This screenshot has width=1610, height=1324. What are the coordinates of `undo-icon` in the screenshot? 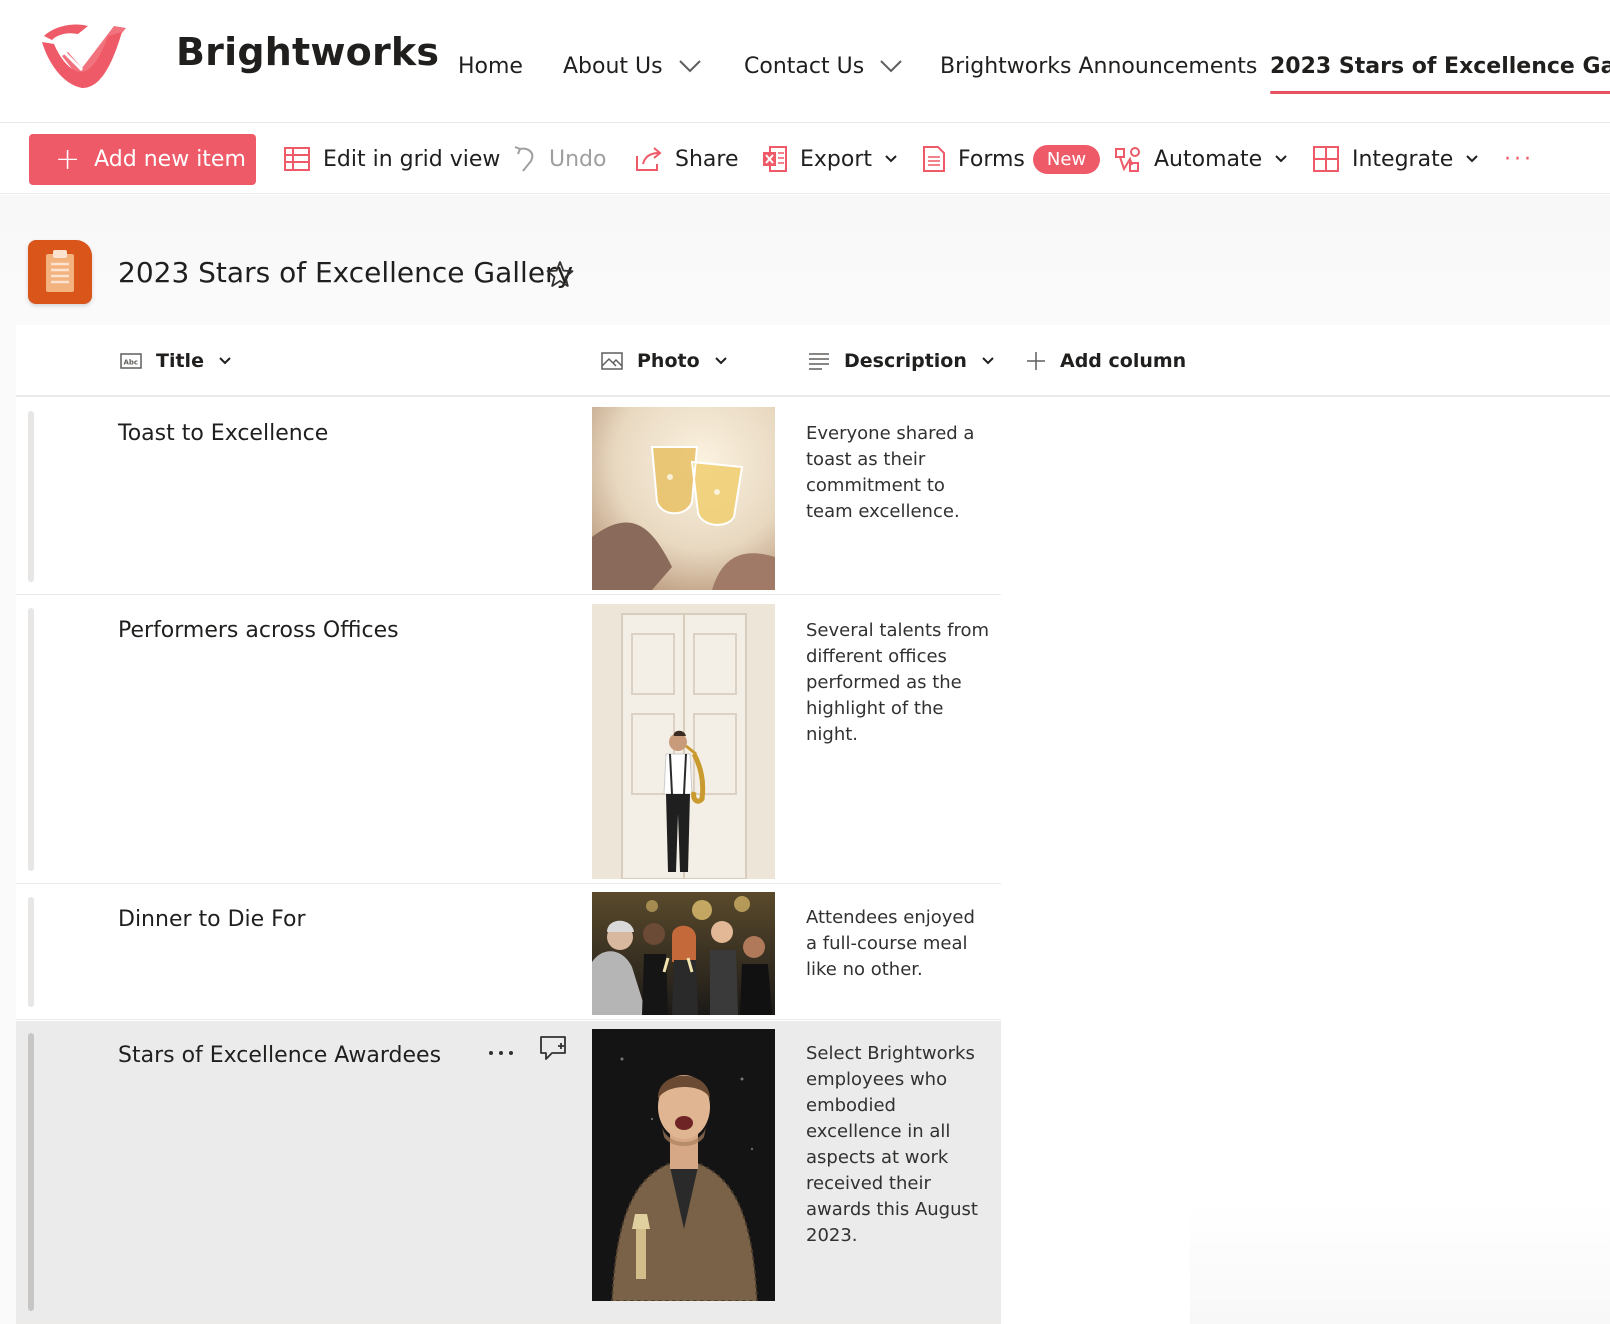 It's located at (524, 159).